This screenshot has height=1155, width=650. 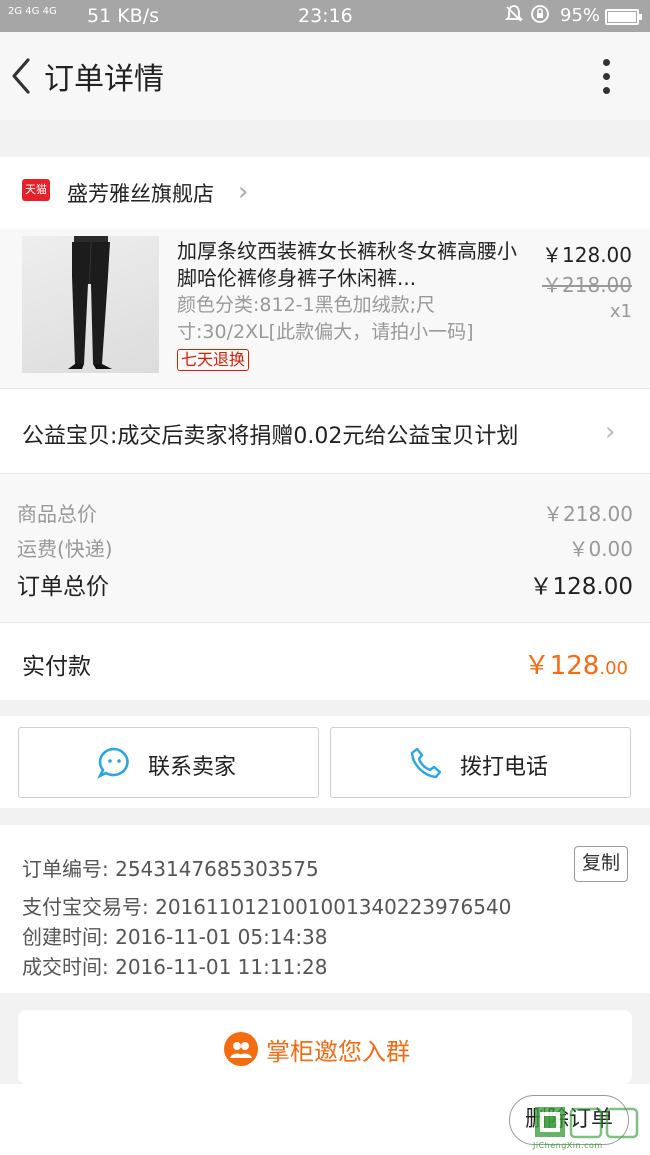 I want to click on shipping-value: ￥0.00, so click(x=600, y=549).